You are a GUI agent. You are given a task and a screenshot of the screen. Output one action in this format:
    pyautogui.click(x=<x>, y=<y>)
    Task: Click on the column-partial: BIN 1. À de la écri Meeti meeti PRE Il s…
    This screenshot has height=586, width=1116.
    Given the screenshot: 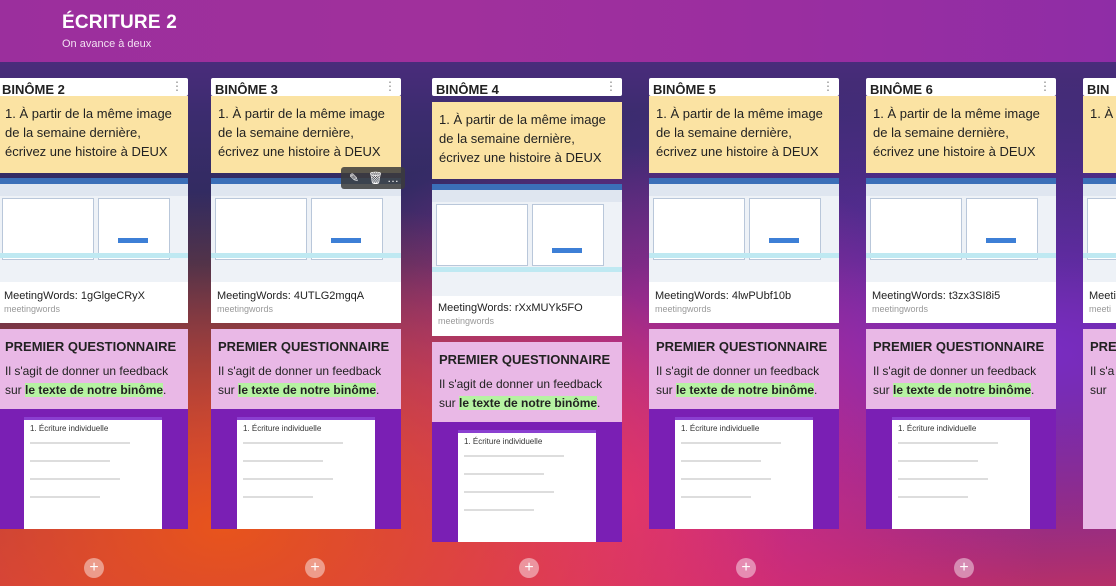 What is the action you would take?
    pyautogui.click(x=1099, y=303)
    